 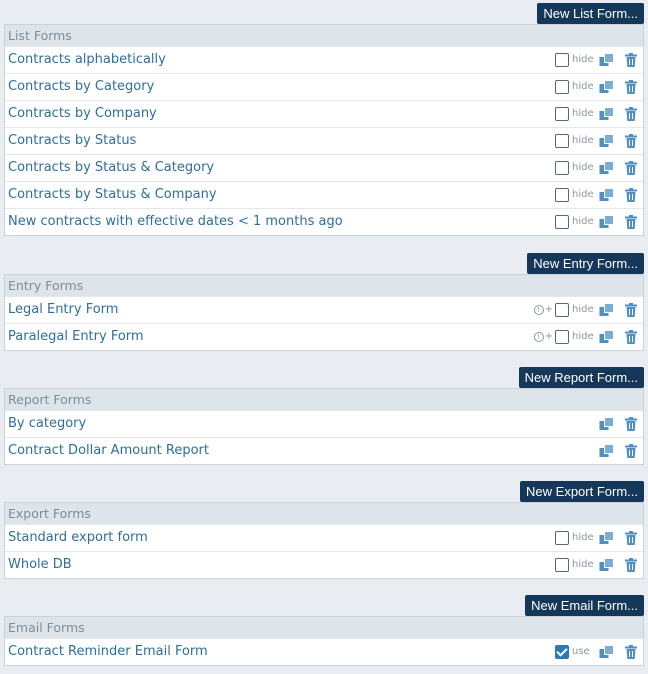 What do you see at coordinates (81, 87) in the screenshot?
I see `list-form-link: Contracts by Category` at bounding box center [81, 87].